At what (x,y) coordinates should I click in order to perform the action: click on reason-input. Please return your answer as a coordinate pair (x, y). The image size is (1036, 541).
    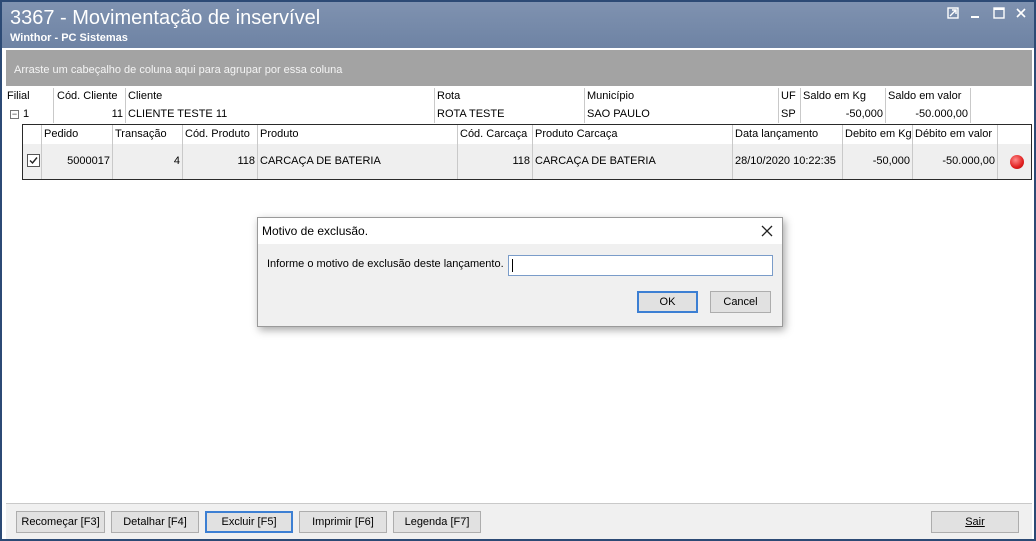
    Looking at the image, I should click on (640, 265).